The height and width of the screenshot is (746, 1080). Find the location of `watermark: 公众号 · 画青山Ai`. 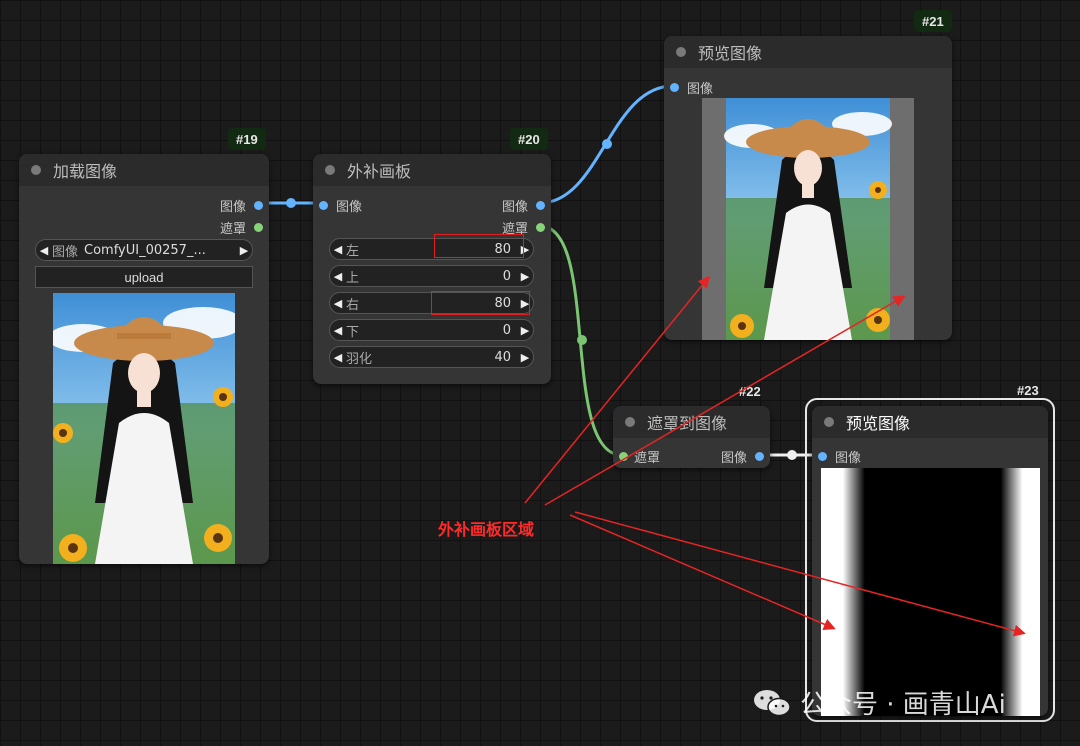

watermark: 公众号 · 画青山Ai is located at coordinates (879, 702).